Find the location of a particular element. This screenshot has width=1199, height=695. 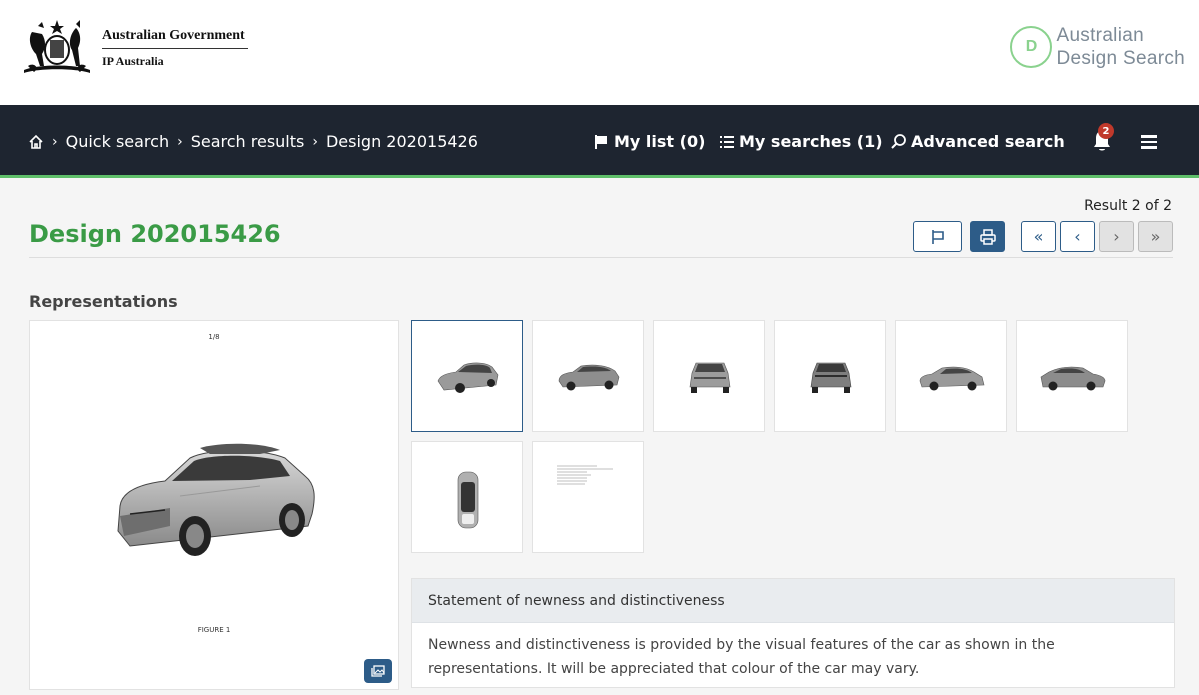

logo-line1: Australian is located at coordinates (1120, 35).